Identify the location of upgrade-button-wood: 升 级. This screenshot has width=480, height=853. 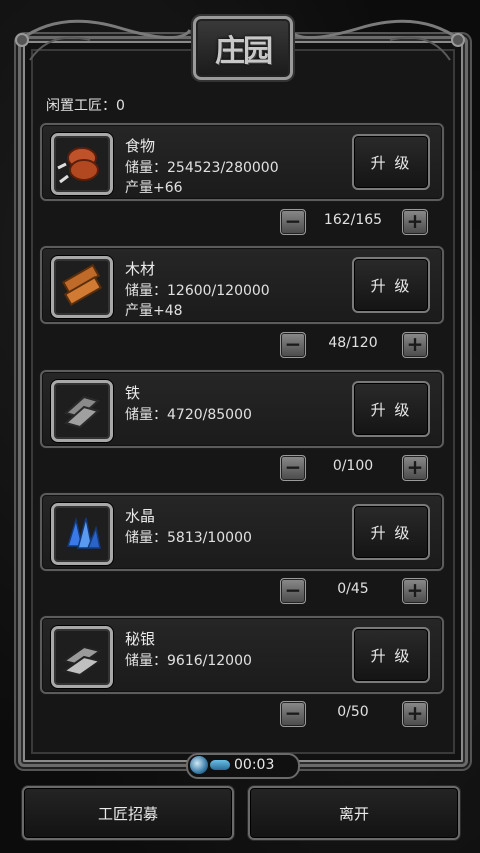
(391, 285).